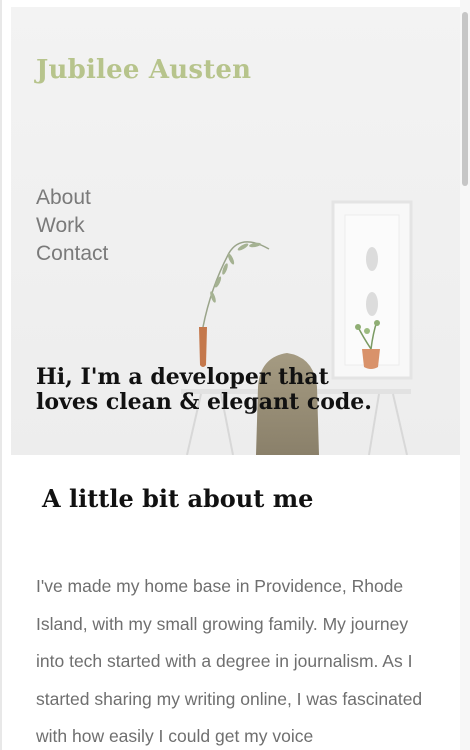  Describe the element at coordinates (72, 254) in the screenshot. I see `nav-link-contact: Contact` at that location.